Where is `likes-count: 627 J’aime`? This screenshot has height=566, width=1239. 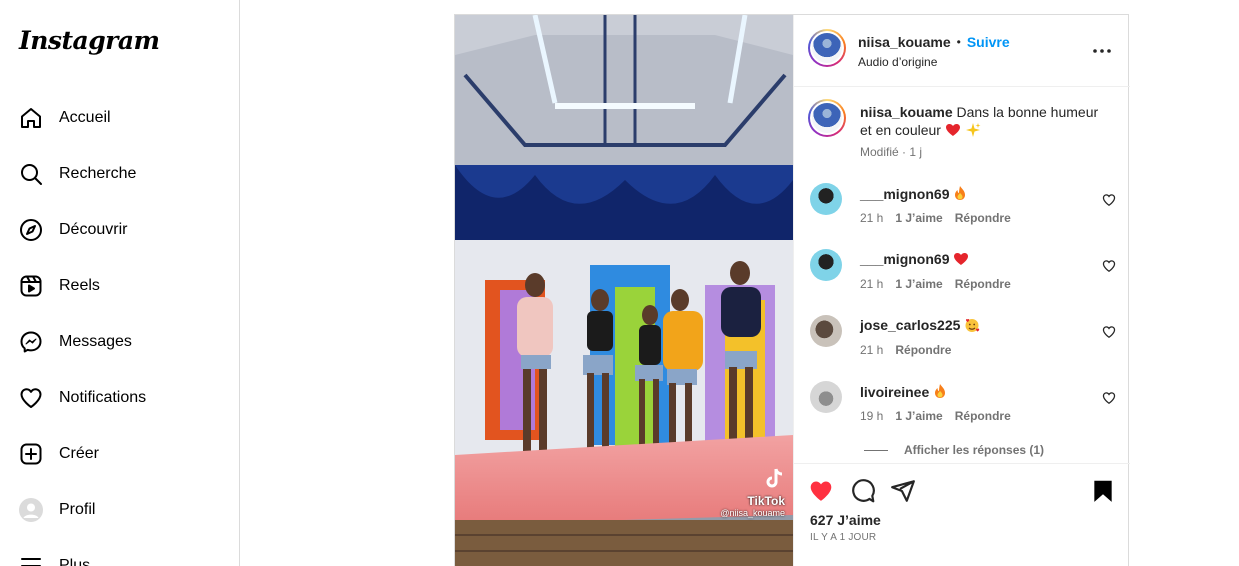
likes-count: 627 J’aime is located at coordinates (845, 520).